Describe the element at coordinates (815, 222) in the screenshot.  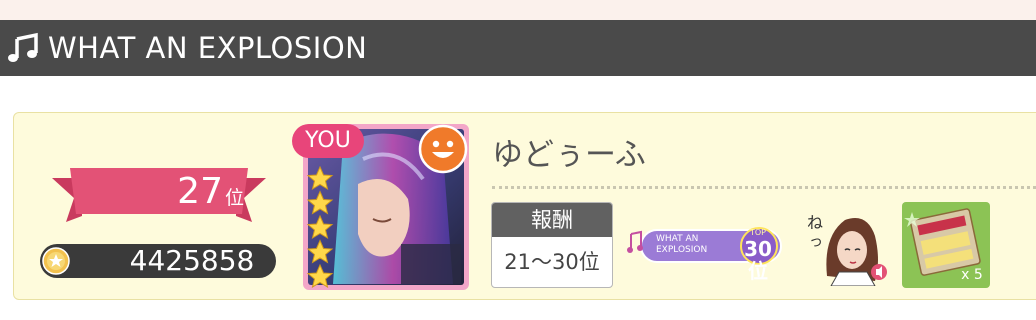
I see `svg-text: ね` at that location.